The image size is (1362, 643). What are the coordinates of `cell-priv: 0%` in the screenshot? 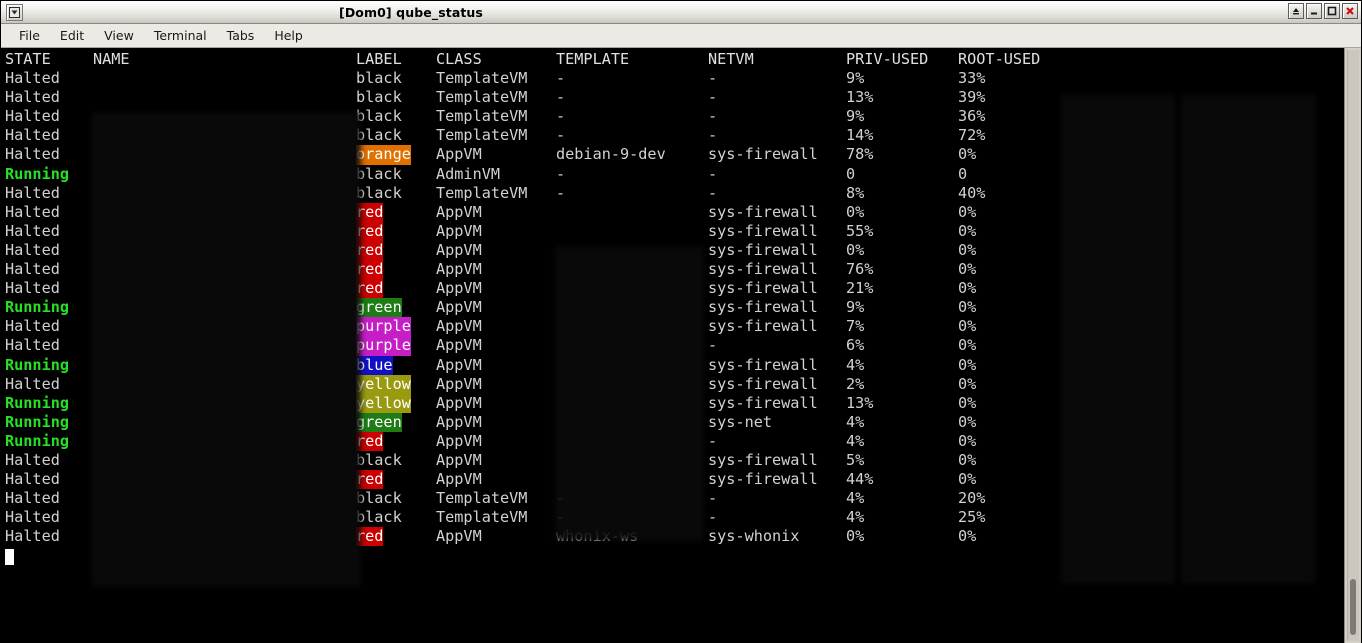 It's located at (855, 249).